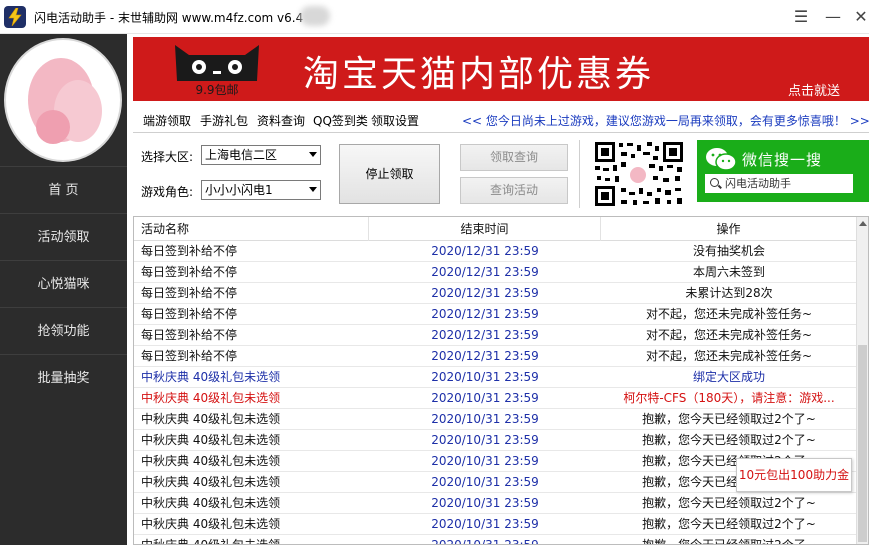  What do you see at coordinates (485, 229) in the screenshot?
I see `column-header-end-time: 结束时间` at bounding box center [485, 229].